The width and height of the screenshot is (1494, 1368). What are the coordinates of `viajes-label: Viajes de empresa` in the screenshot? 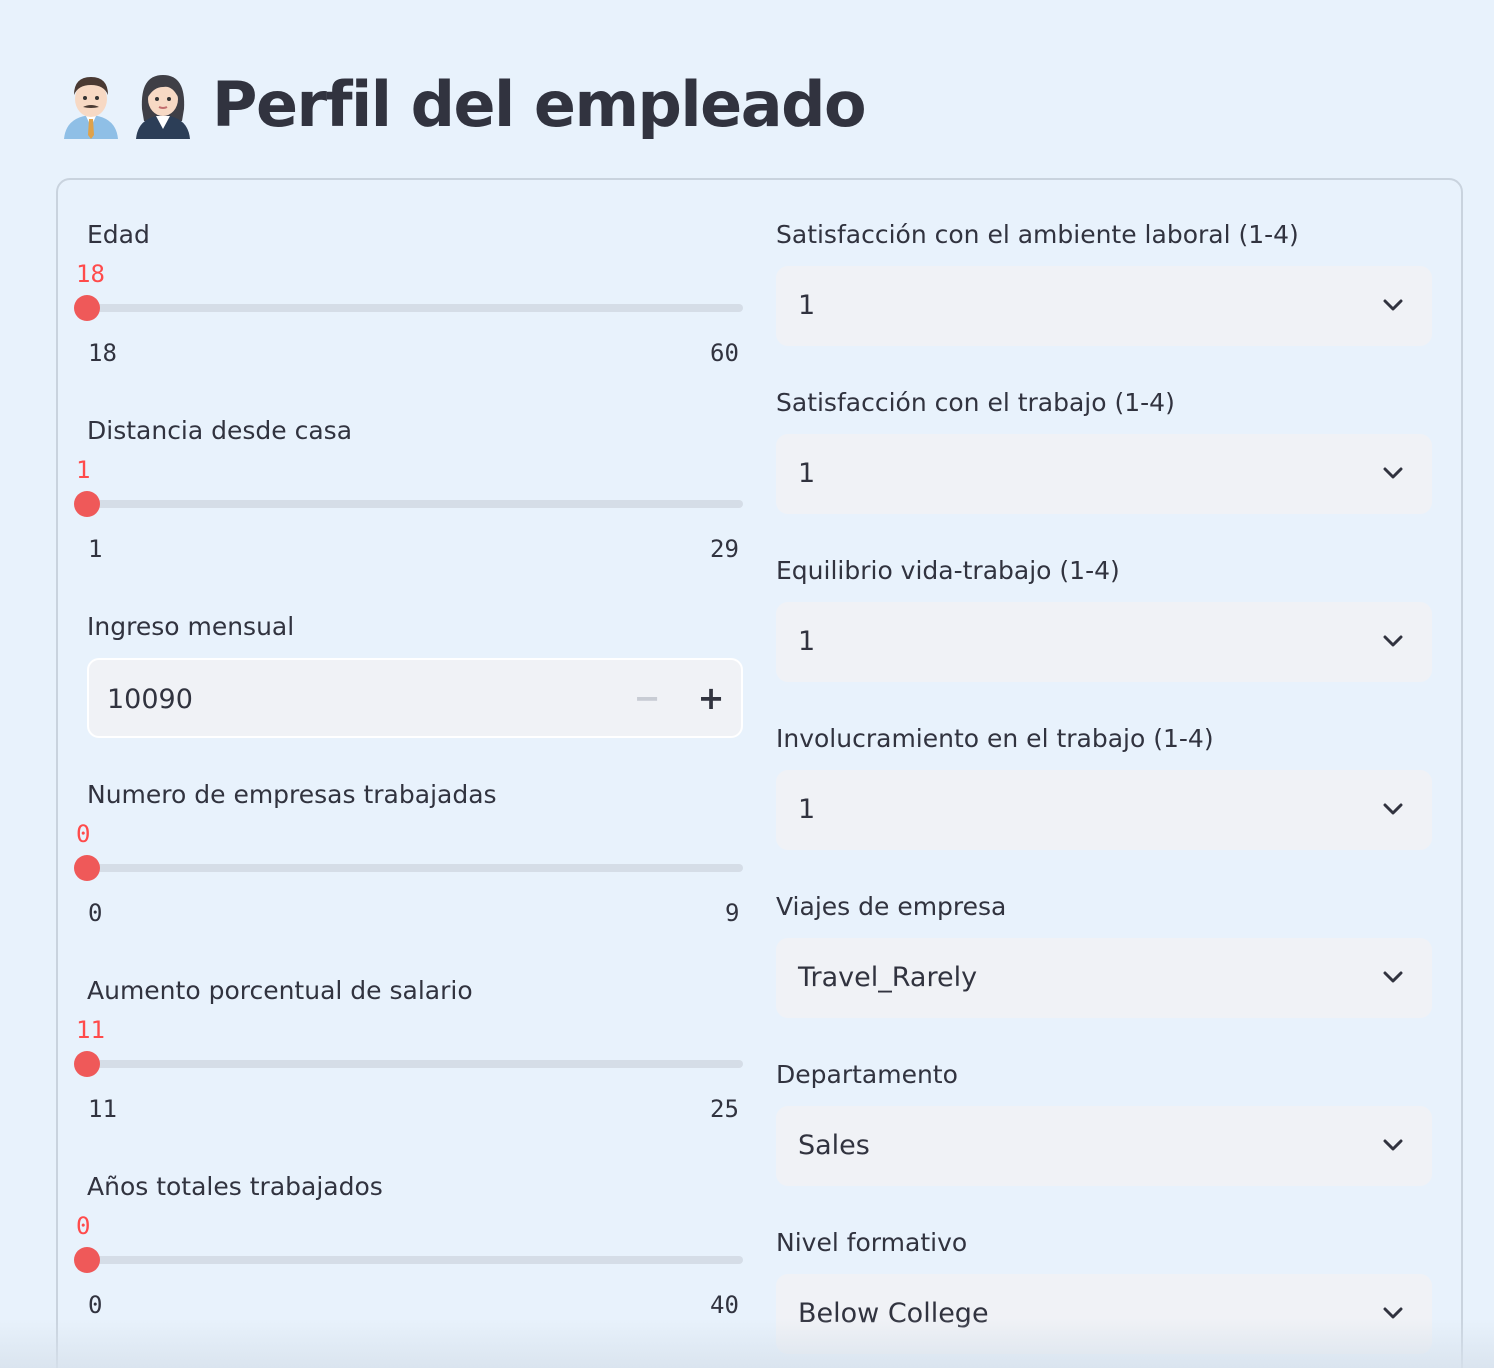 It's located at (891, 906).